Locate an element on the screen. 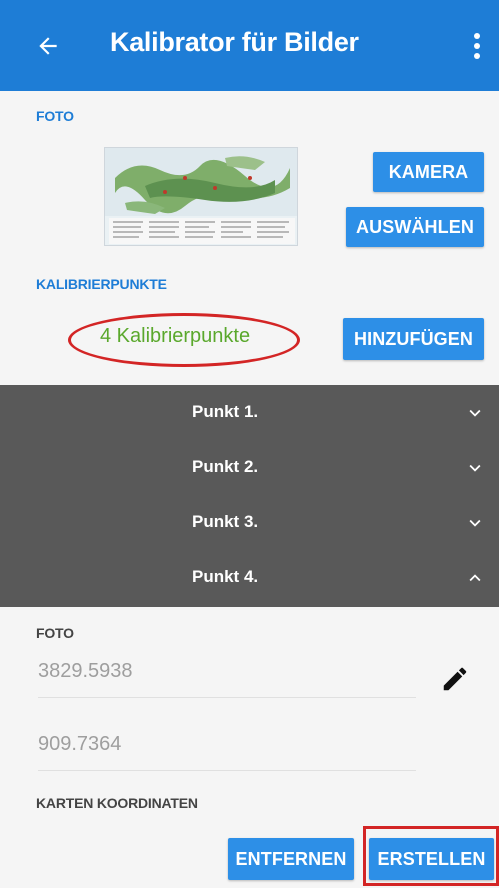  point-label: Punkt 4. is located at coordinates (225, 576).